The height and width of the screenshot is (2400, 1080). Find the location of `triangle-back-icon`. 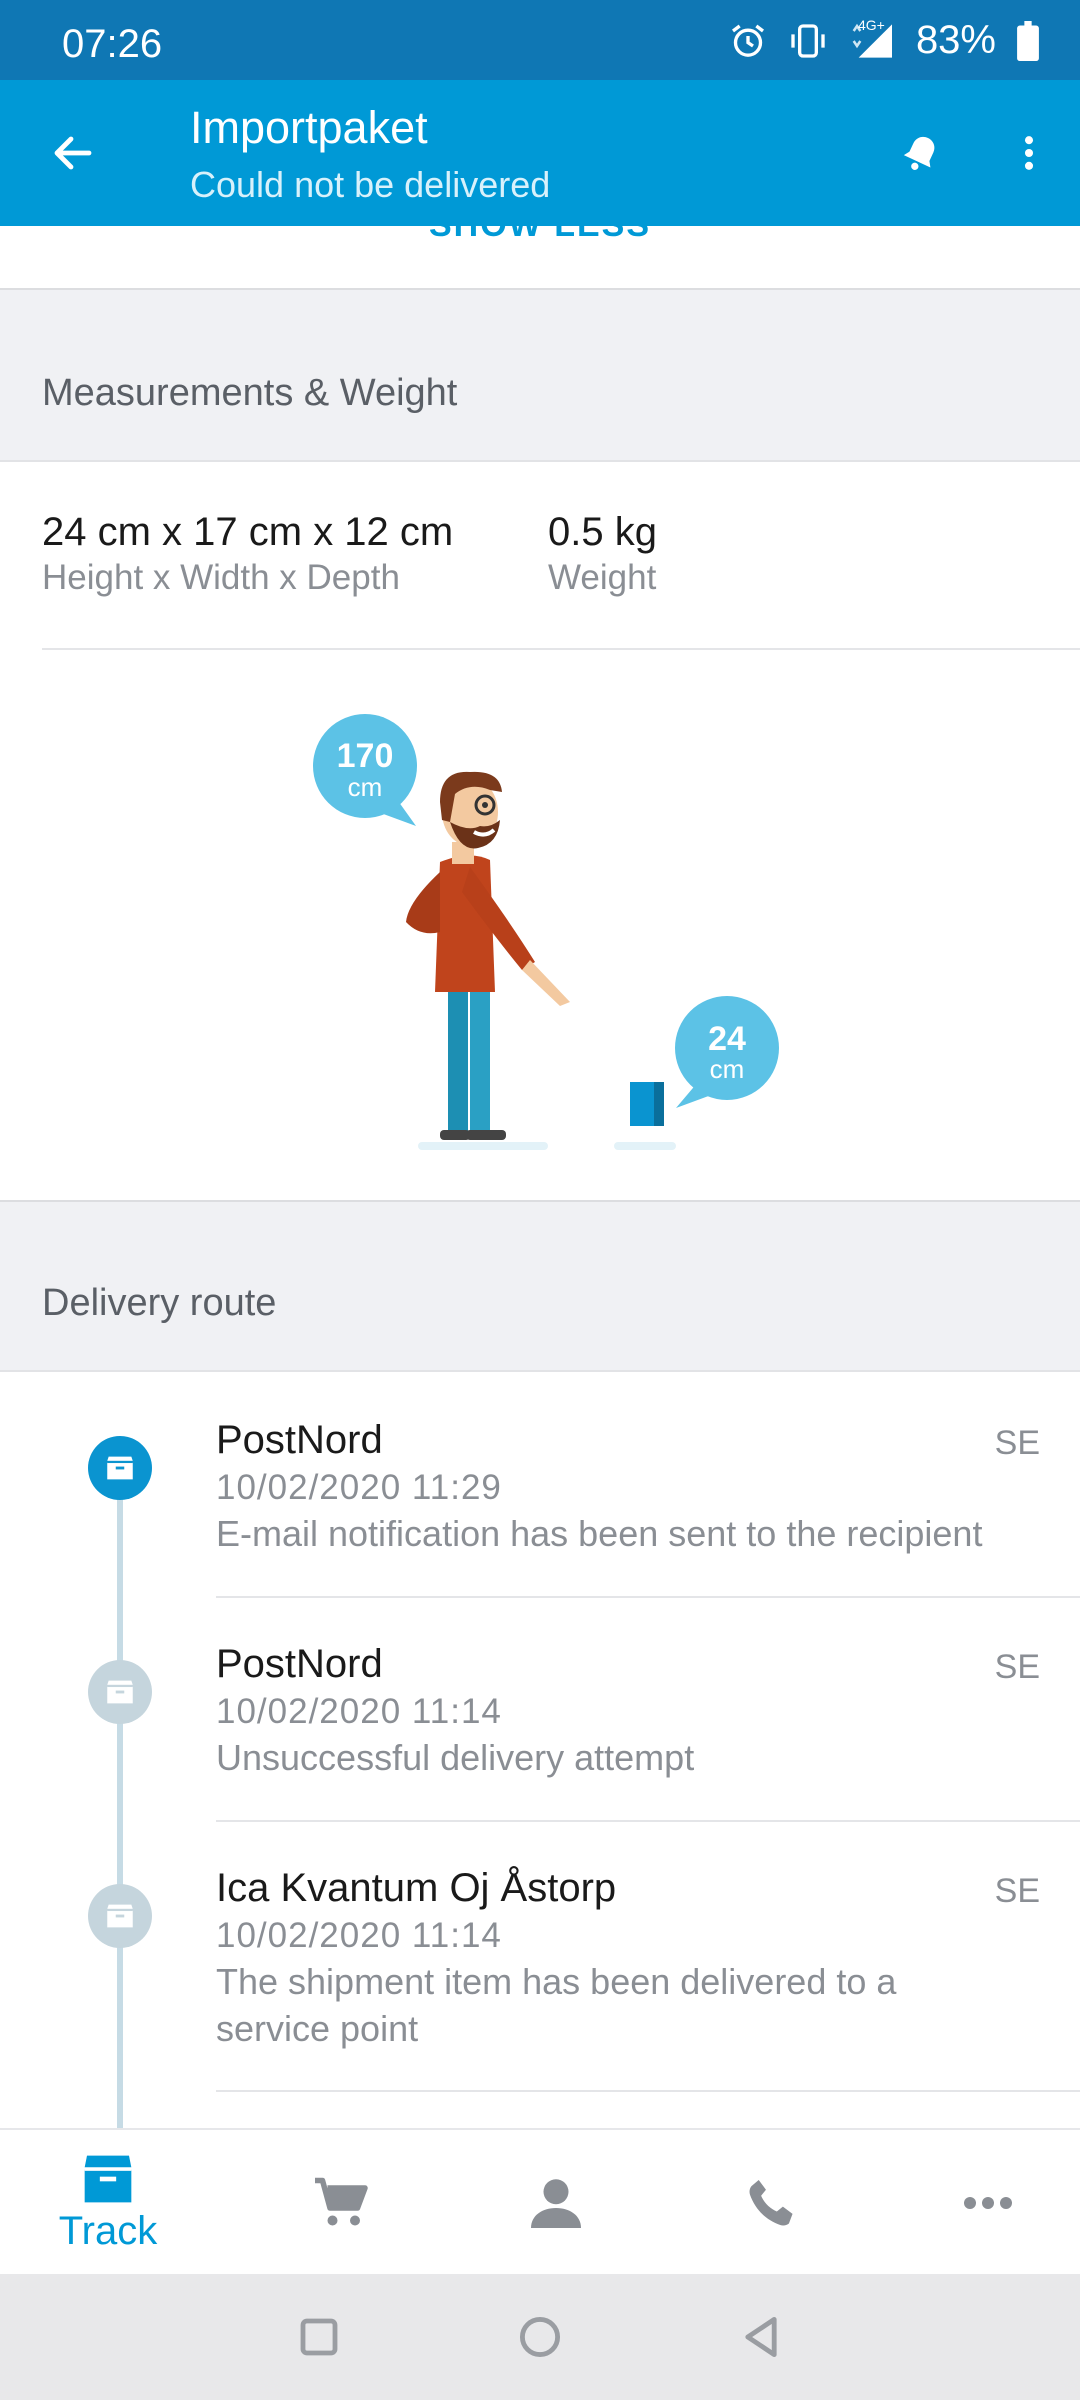

triangle-back-icon is located at coordinates (761, 2337).